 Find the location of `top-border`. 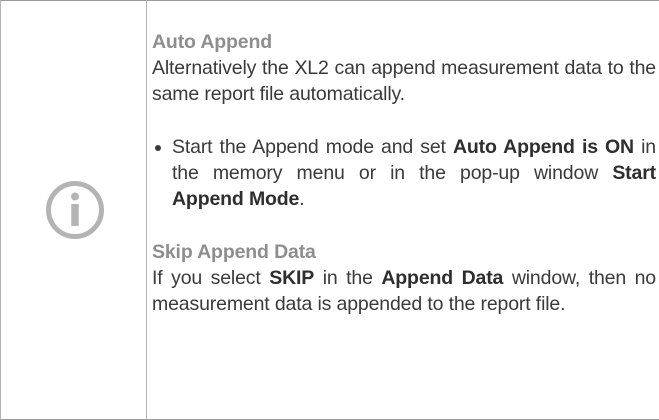

top-border is located at coordinates (329, 0).